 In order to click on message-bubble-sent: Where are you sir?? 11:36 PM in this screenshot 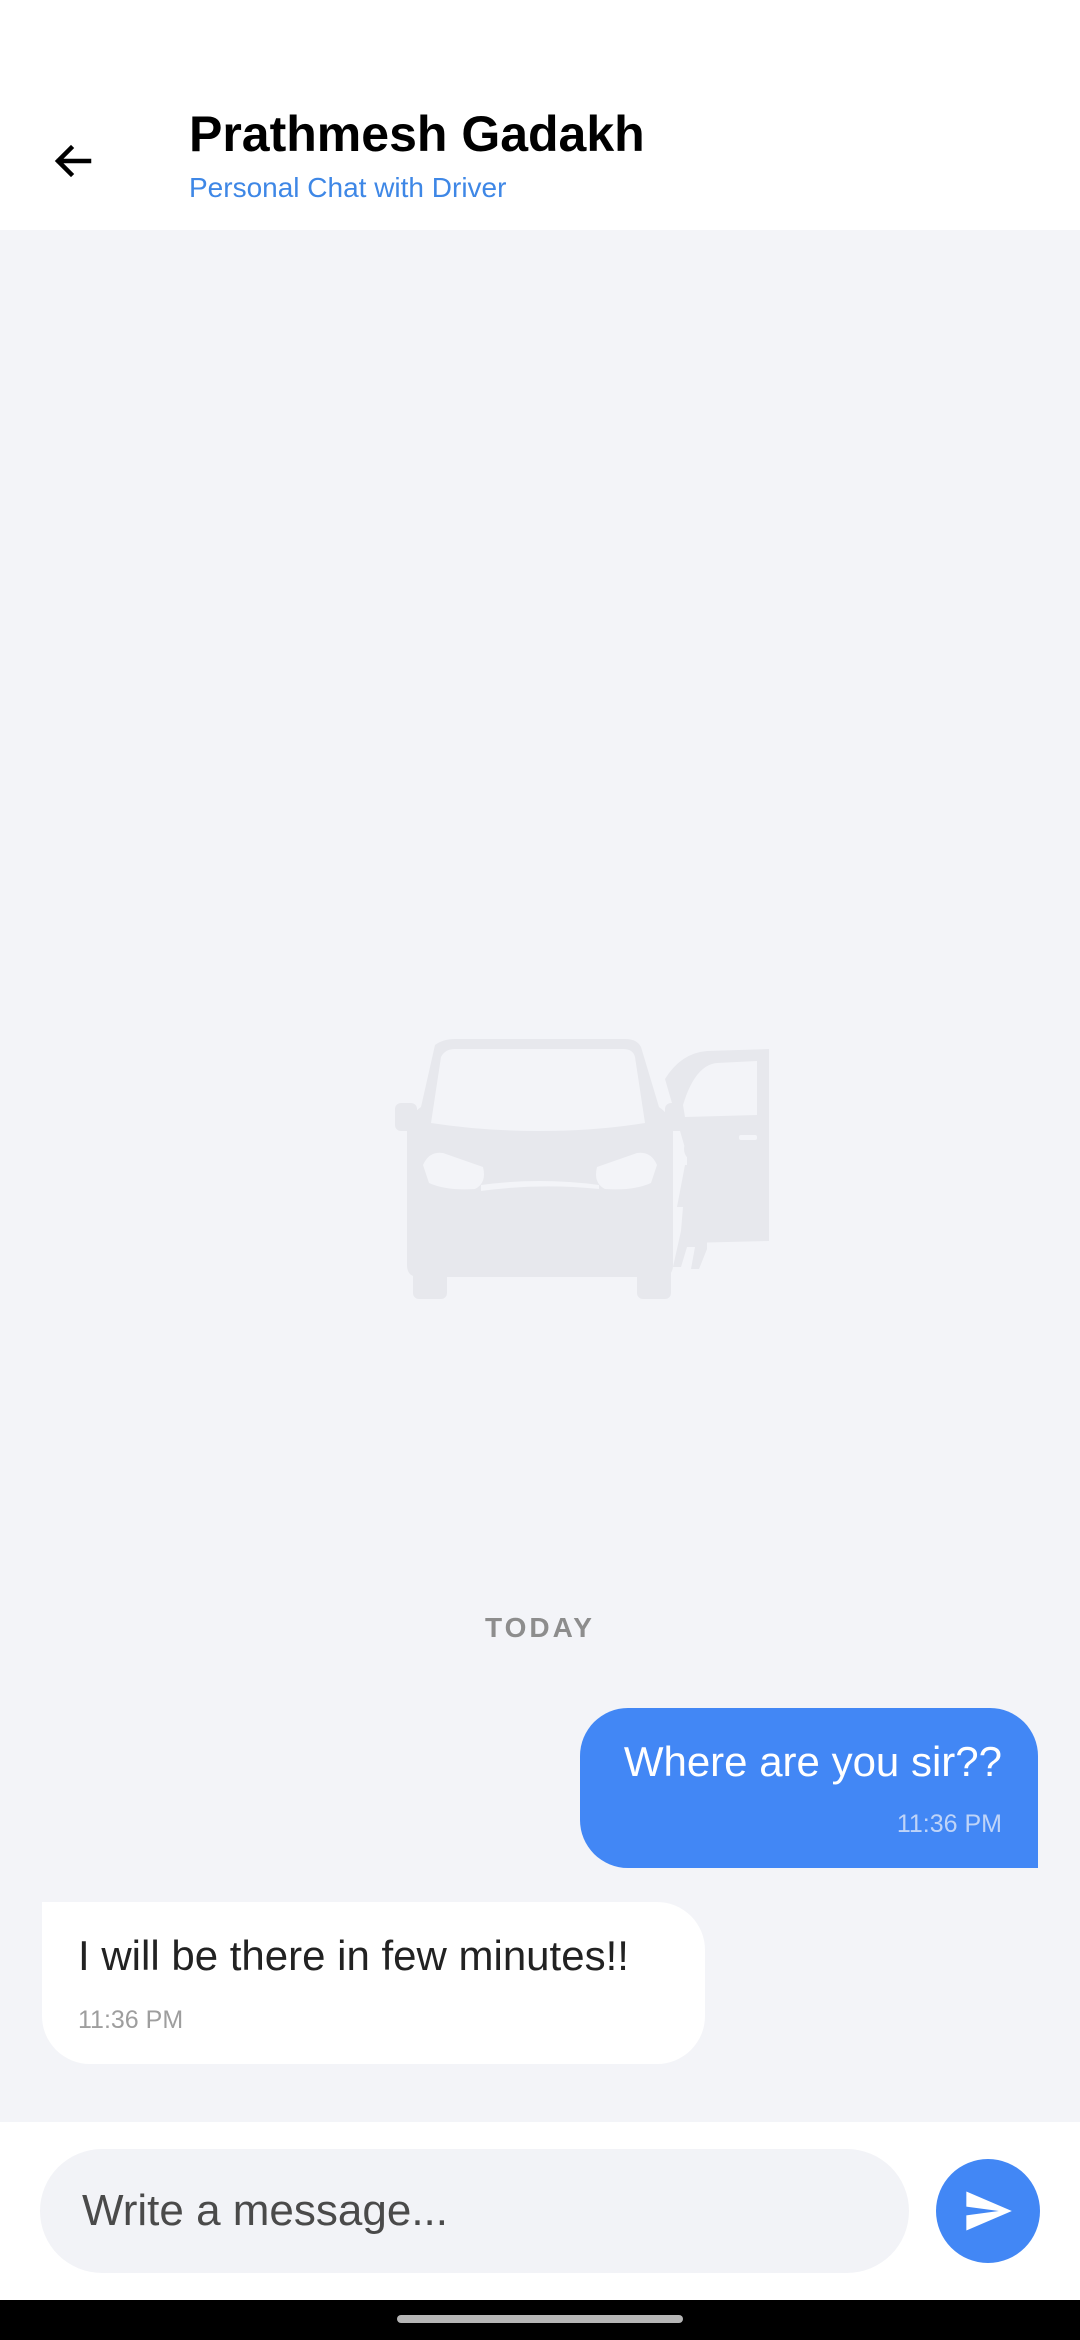, I will do `click(809, 1788)`.